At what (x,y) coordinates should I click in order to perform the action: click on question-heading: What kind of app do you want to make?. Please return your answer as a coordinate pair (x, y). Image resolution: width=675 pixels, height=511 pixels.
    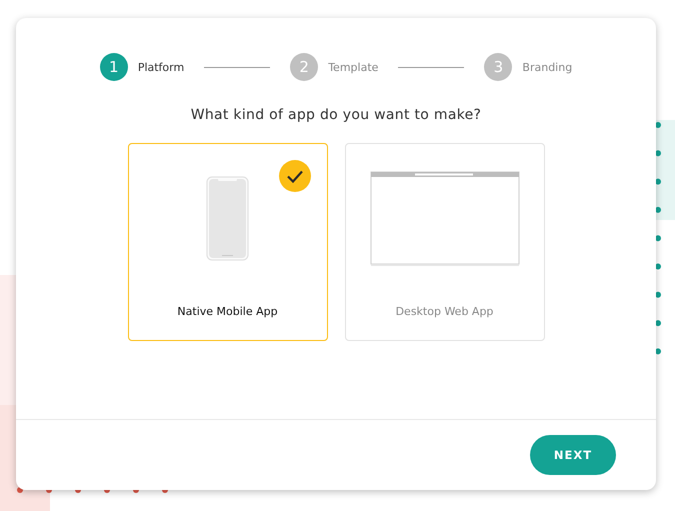
    Looking at the image, I should click on (336, 115).